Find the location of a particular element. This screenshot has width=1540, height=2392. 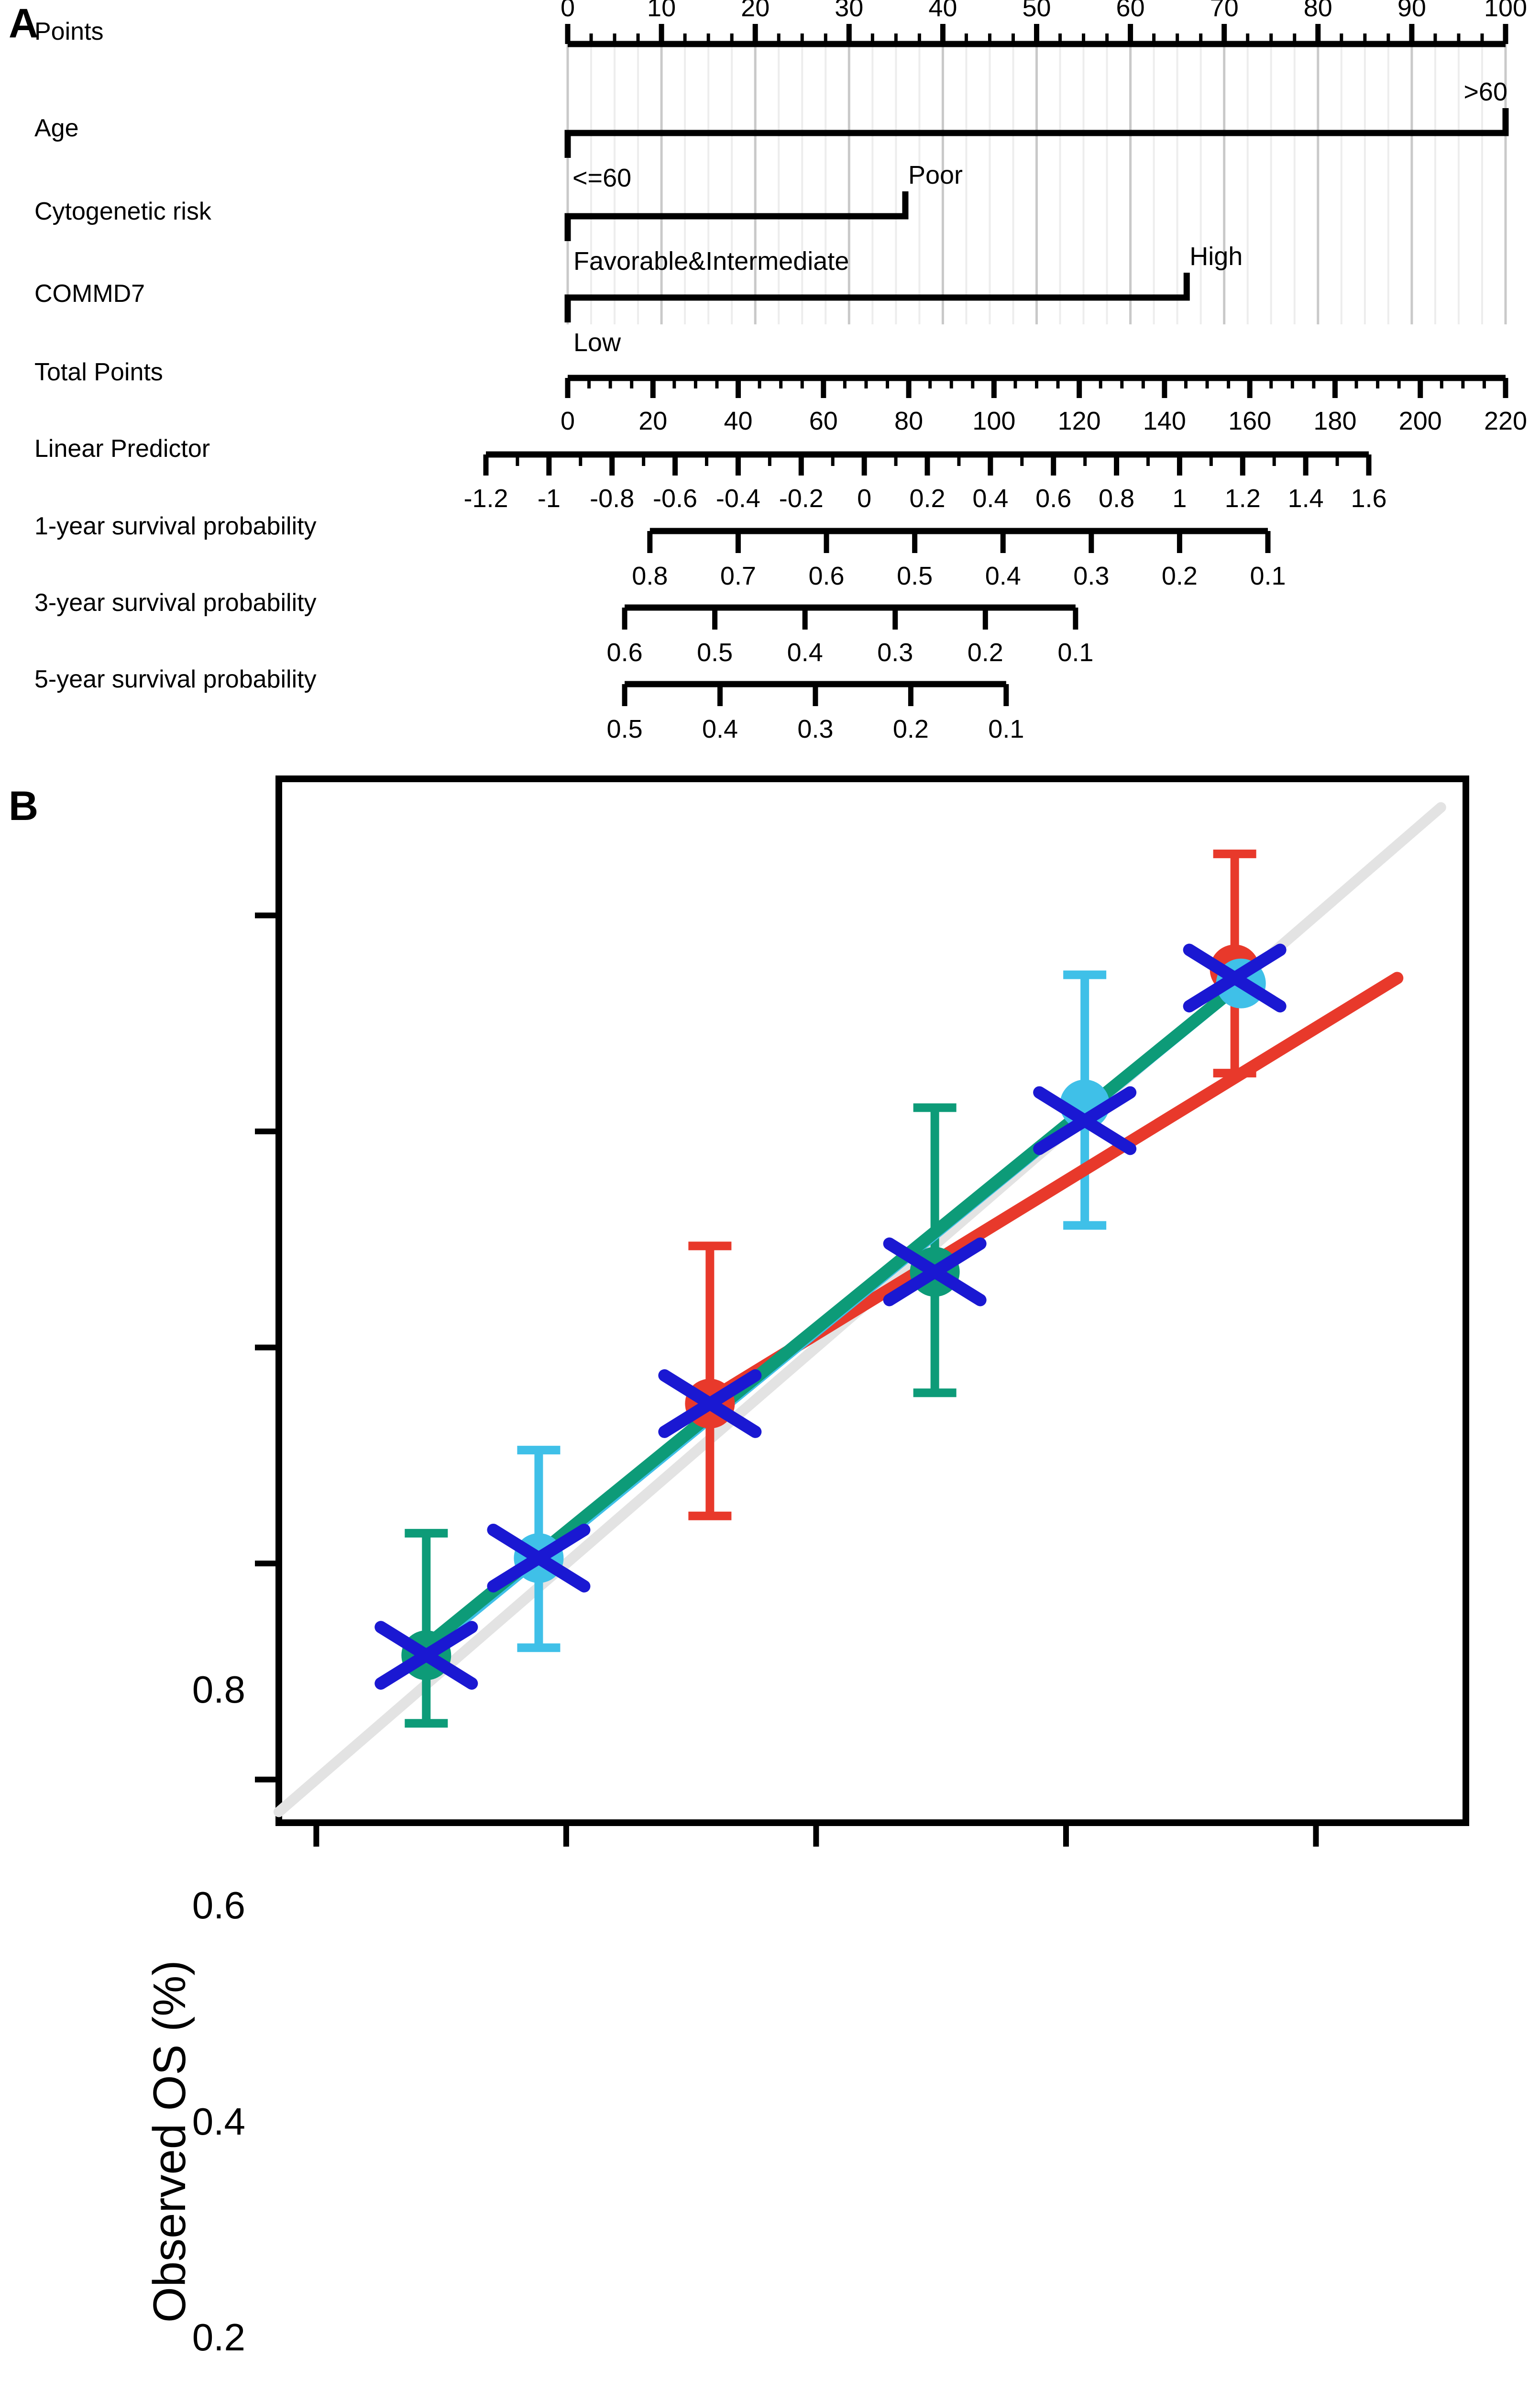

linear-predictor-tick-label: 1.2 is located at coordinates (1243, 499).